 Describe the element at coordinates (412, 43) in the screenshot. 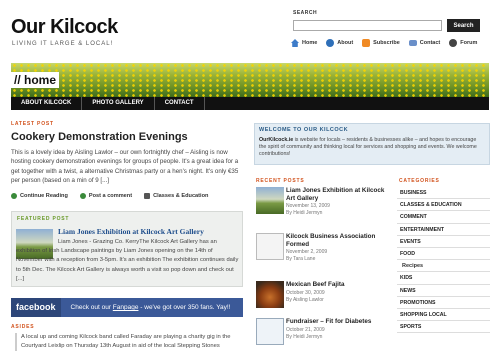

I see `mail-icon` at that location.